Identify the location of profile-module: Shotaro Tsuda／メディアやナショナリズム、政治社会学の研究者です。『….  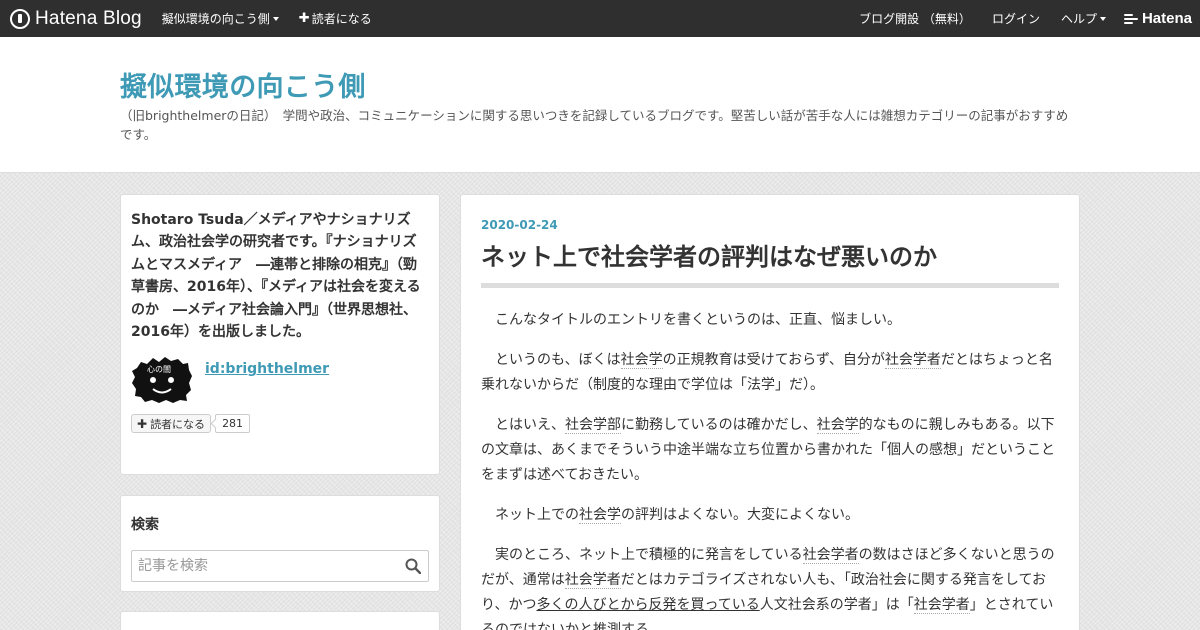
(280, 334).